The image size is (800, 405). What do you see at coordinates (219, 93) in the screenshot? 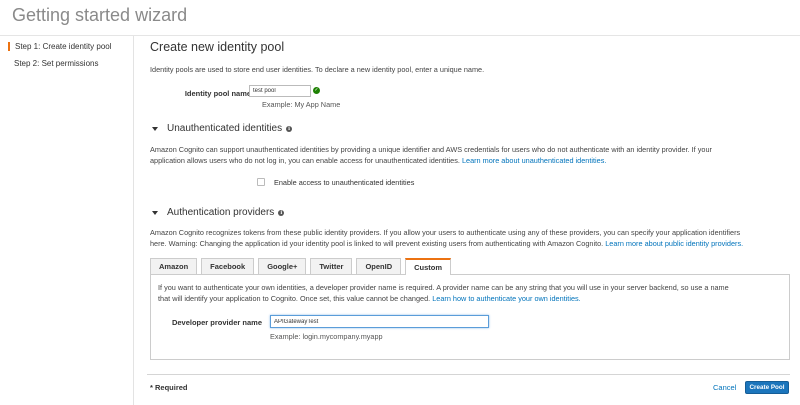
I see `identity-pool-name-label: Identity pool name*` at bounding box center [219, 93].